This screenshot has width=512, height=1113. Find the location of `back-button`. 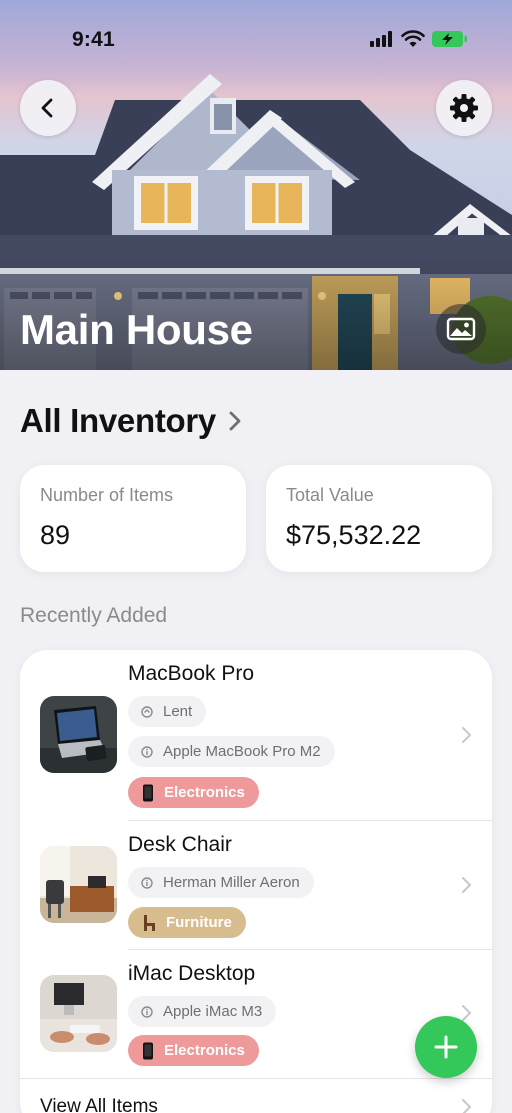

back-button is located at coordinates (48, 108).